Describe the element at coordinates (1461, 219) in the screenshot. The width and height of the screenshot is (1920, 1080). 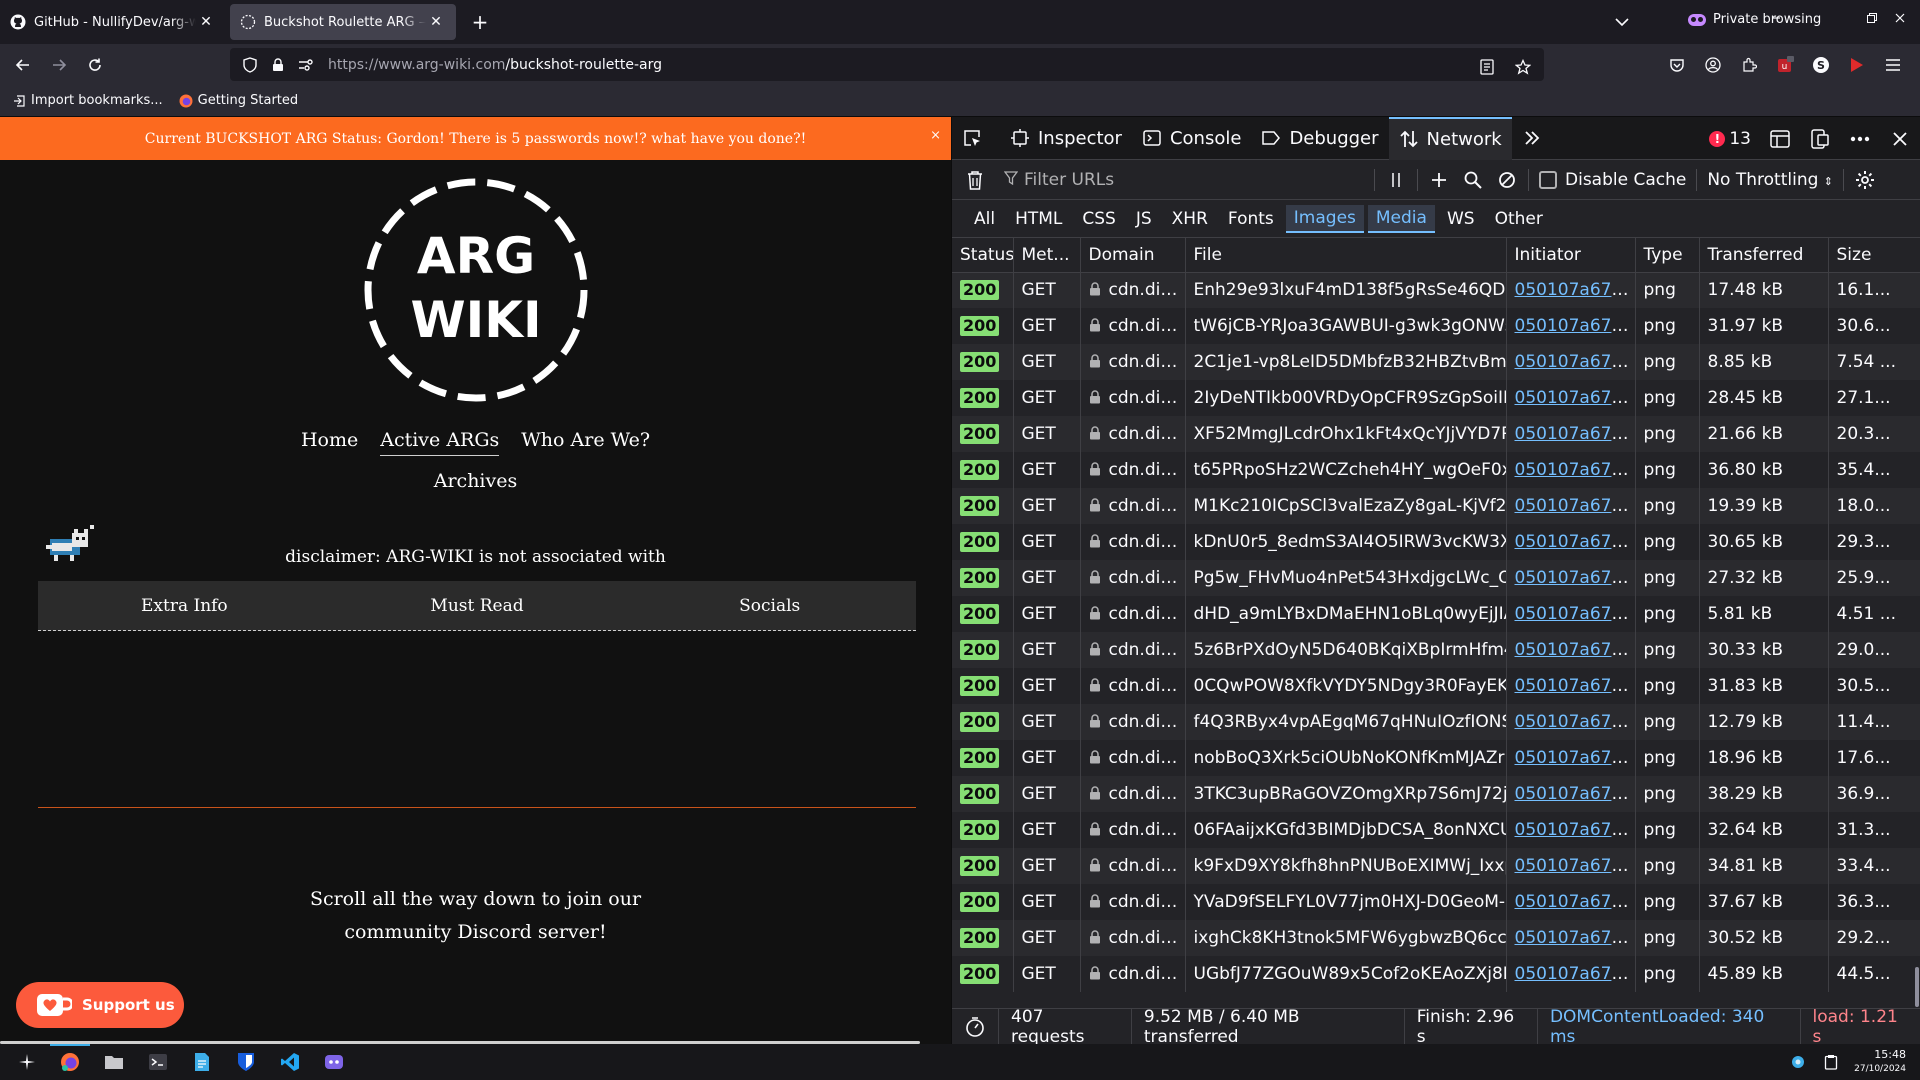
I see `filter-ws: WS` at that location.